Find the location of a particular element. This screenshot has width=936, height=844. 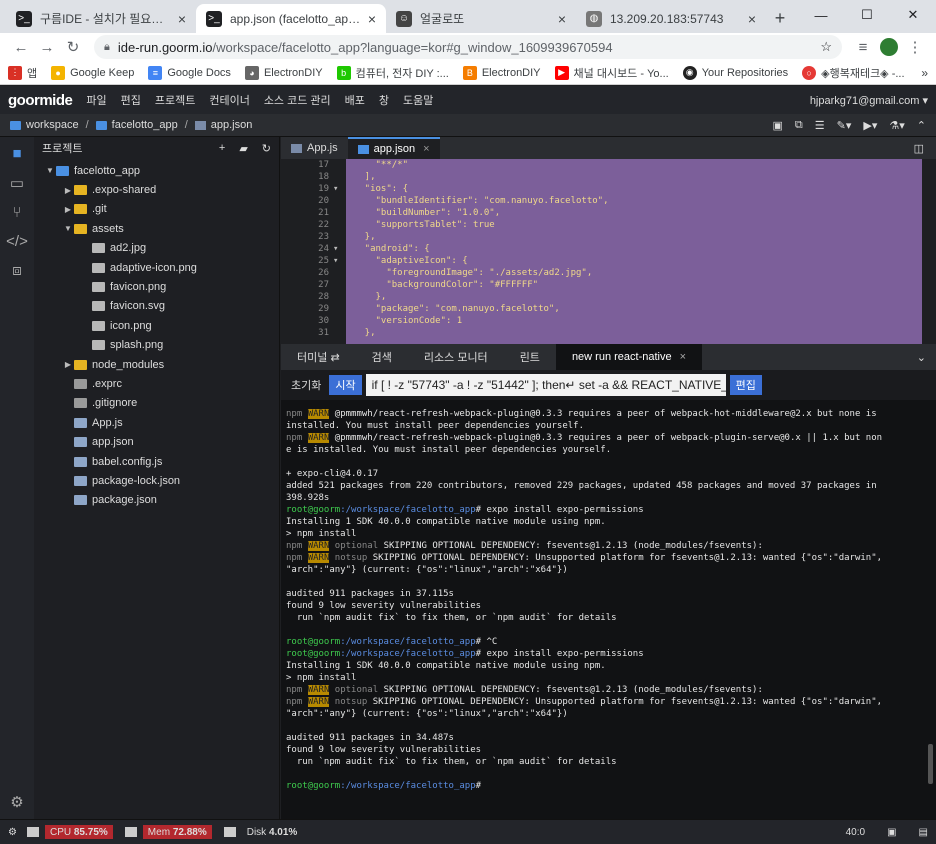

bookmark-google-keep: ● Google Keep is located at coordinates (92, 72).